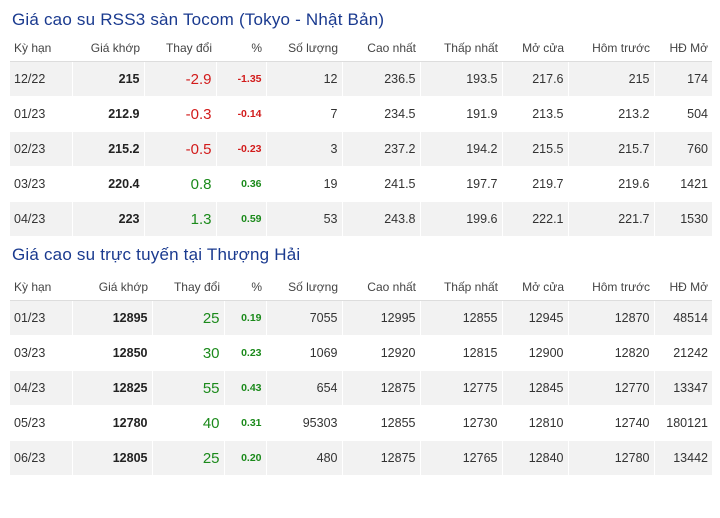 This screenshot has height=518, width=720. Describe the element at coordinates (41, 149) in the screenshot. I see `term-cell: 02/23` at that location.